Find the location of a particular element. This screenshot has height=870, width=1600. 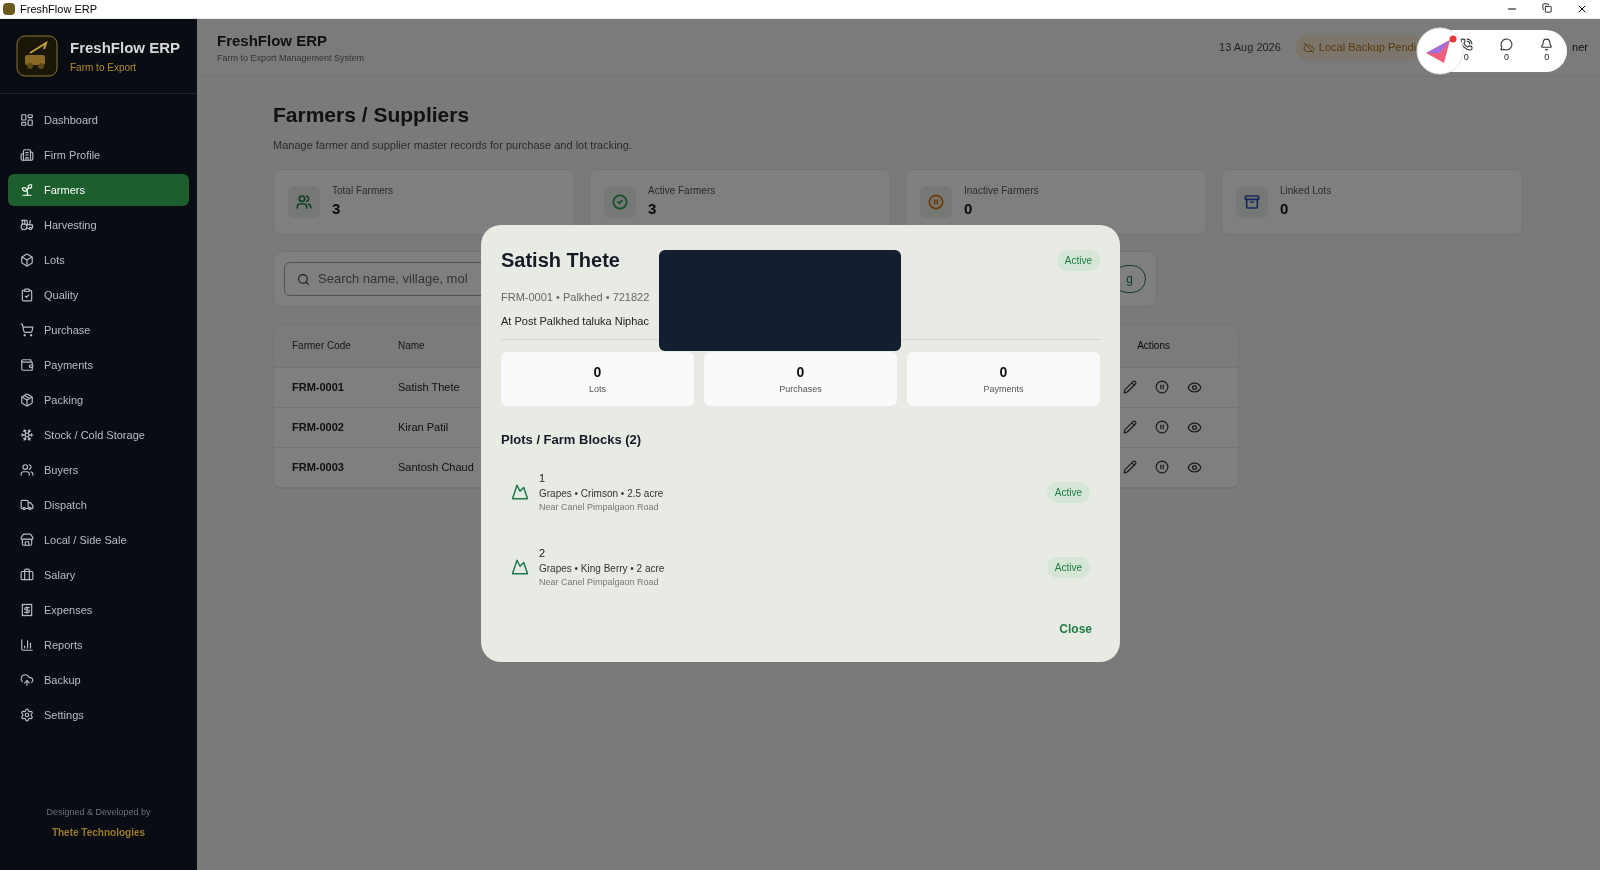

truck-icon is located at coordinates (27, 505).